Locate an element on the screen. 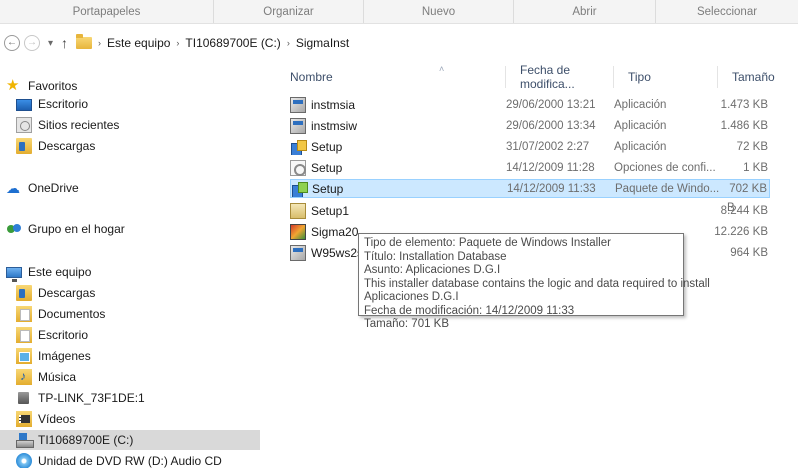 Image resolution: width=798 pixels, height=468 pixels. drive-icon is located at coordinates (25, 440).